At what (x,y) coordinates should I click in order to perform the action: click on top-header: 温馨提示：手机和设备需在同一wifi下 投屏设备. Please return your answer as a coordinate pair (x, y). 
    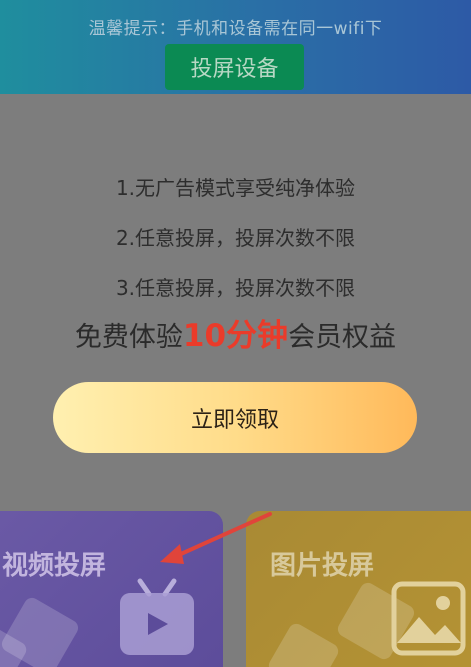
    Looking at the image, I should click on (235, 47).